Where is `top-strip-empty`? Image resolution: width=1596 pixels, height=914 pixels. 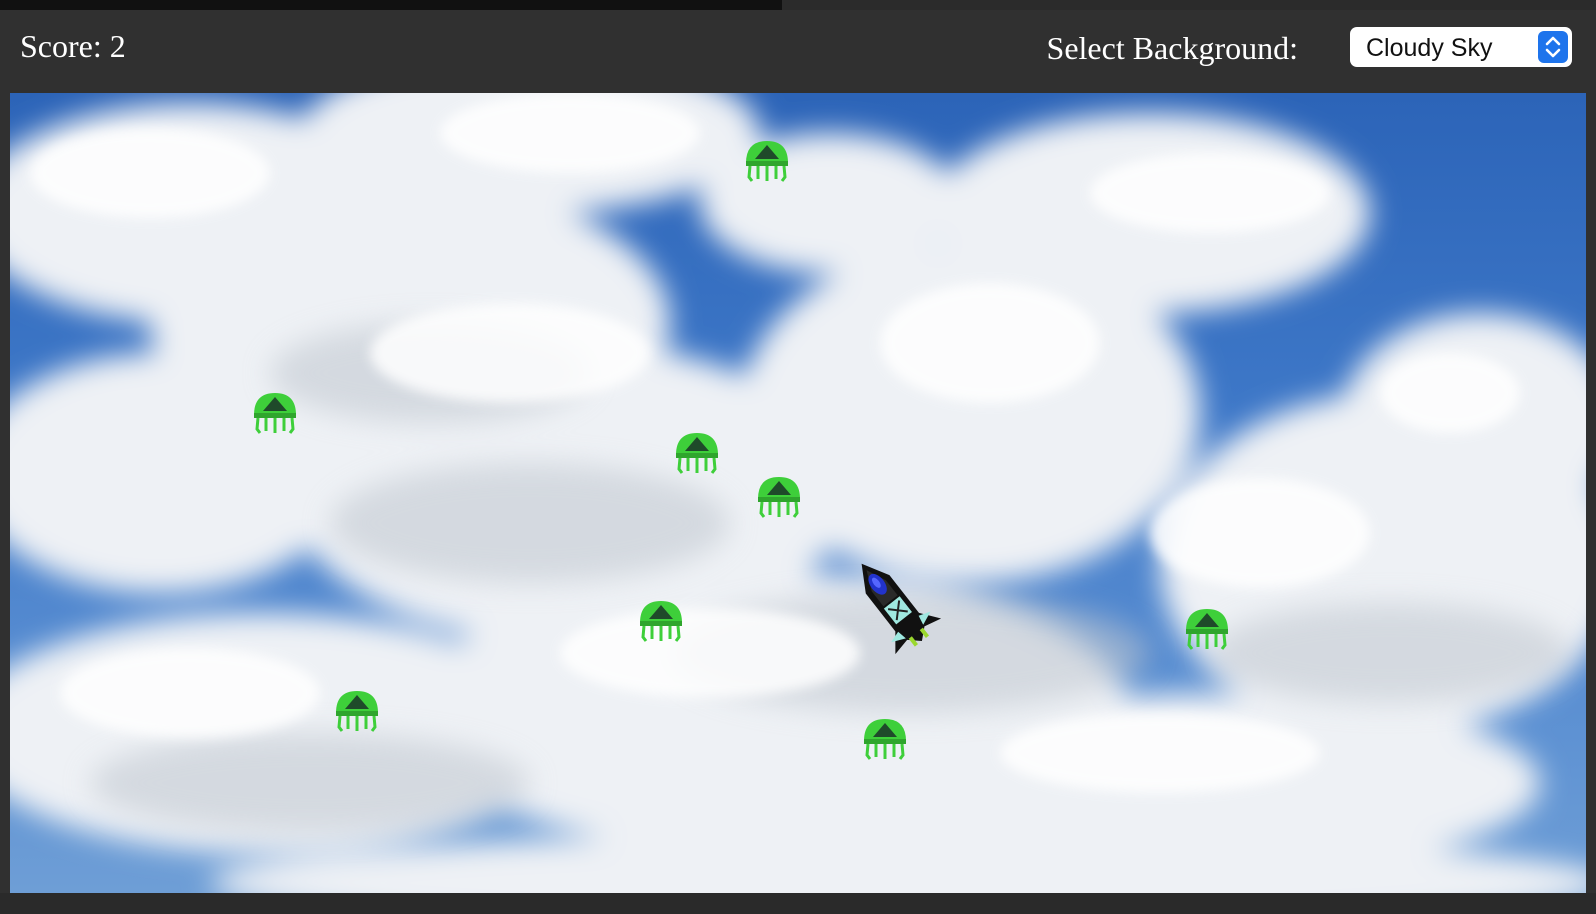 top-strip-empty is located at coordinates (1189, 5).